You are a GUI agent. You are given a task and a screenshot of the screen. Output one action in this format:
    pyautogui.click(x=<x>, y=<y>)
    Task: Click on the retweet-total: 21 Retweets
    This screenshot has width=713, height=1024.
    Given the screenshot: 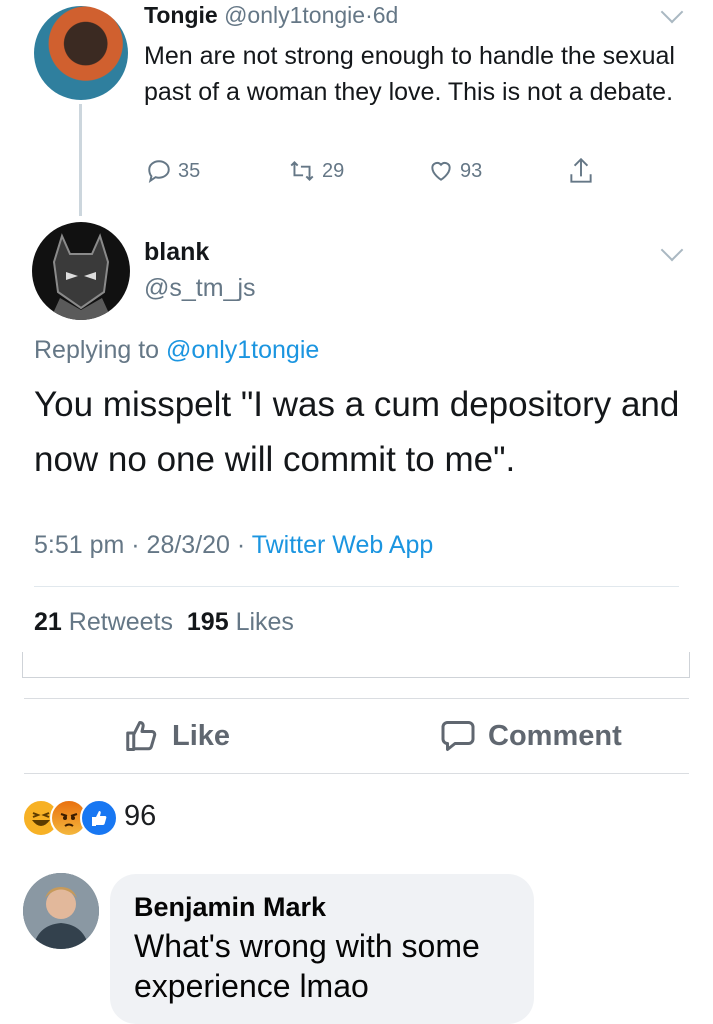 What is the action you would take?
    pyautogui.click(x=103, y=622)
    